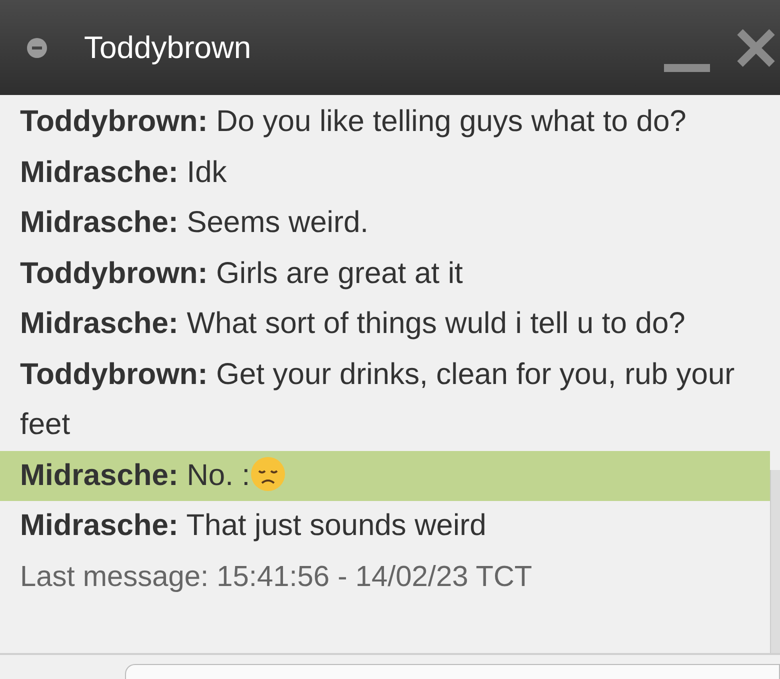  Describe the element at coordinates (687, 68) in the screenshot. I see `minimize-icon` at that location.